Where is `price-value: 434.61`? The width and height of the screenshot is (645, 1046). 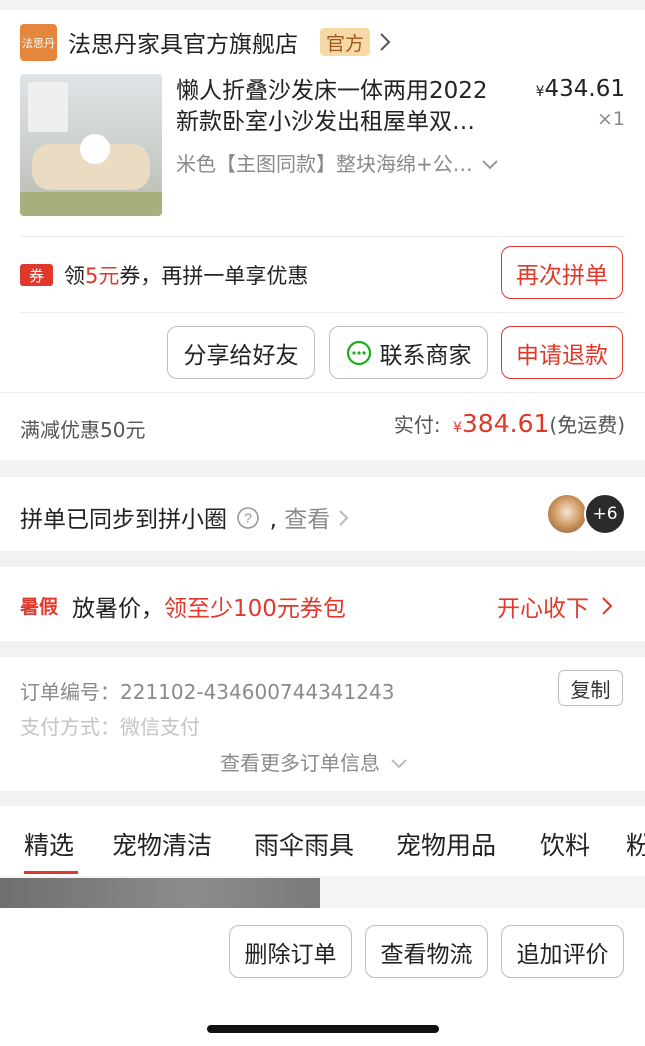 price-value: 434.61 is located at coordinates (584, 89).